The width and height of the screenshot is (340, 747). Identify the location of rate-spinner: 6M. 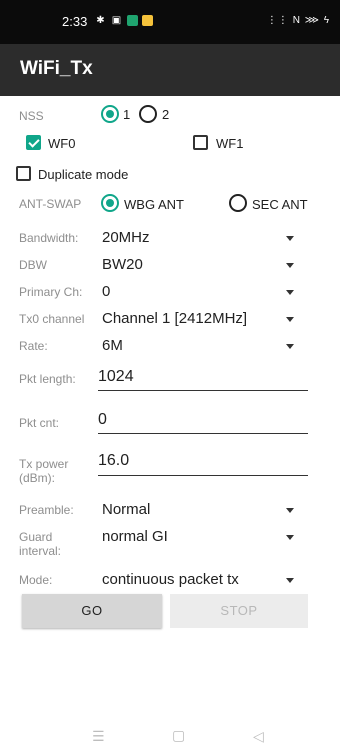
(204, 346).